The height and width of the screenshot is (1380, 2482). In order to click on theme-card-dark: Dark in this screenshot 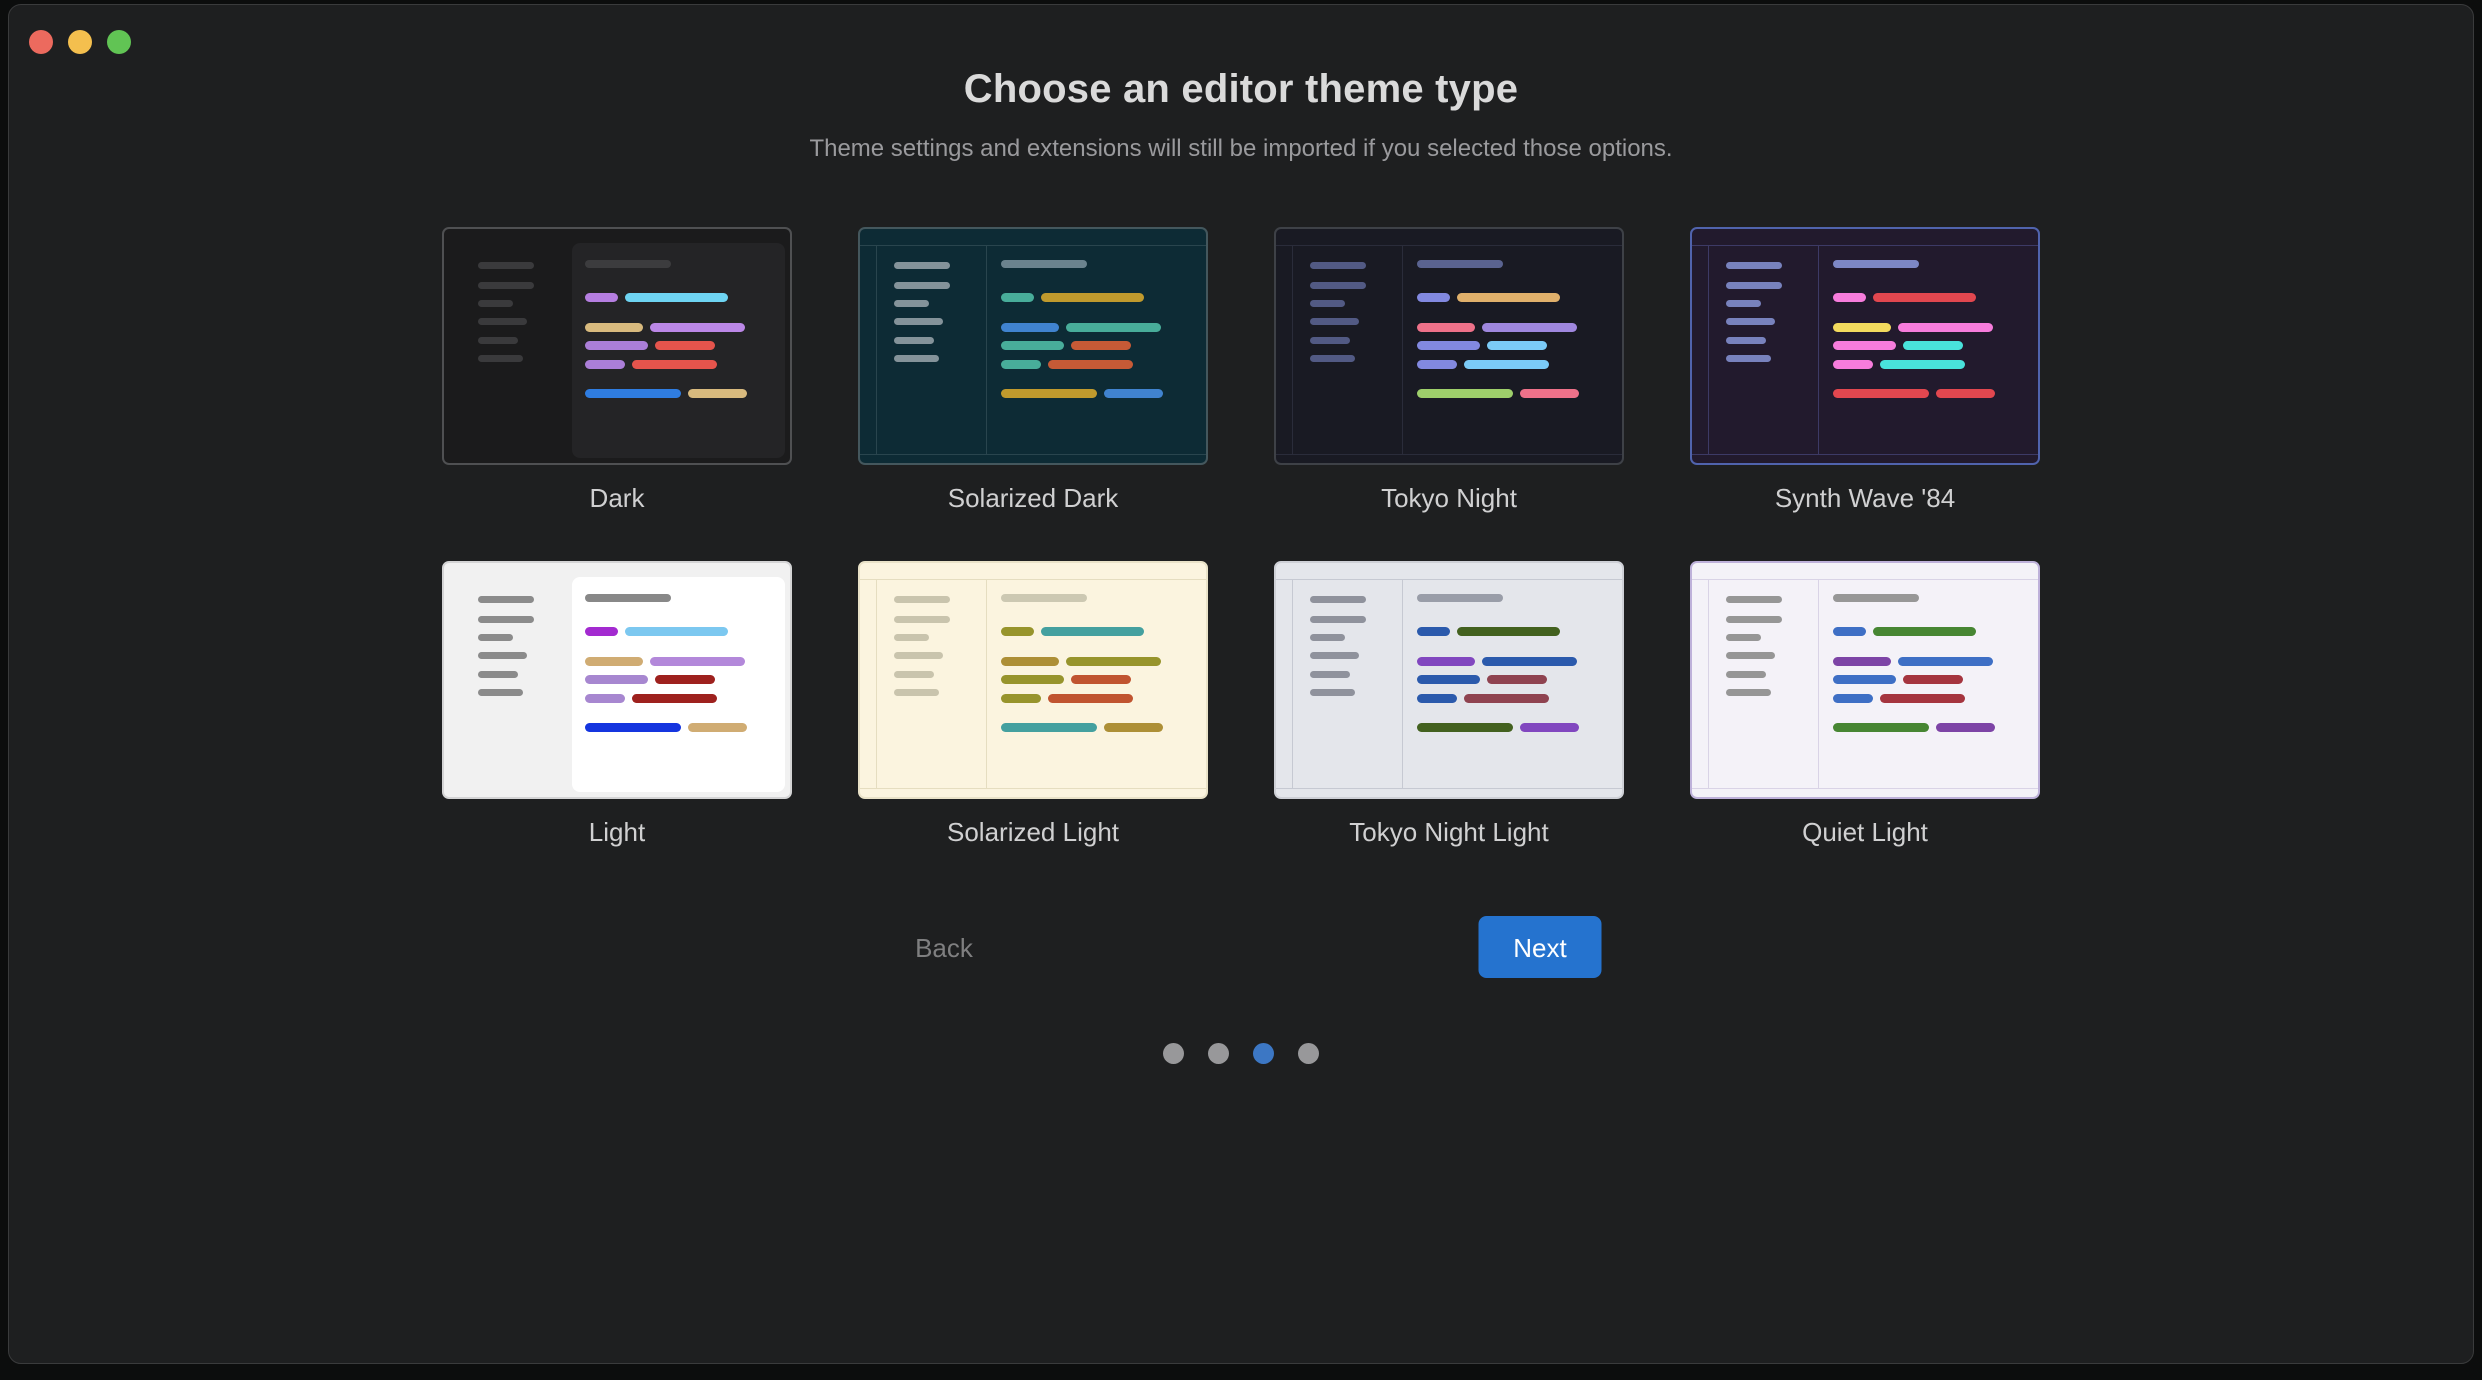, I will do `click(617, 370)`.